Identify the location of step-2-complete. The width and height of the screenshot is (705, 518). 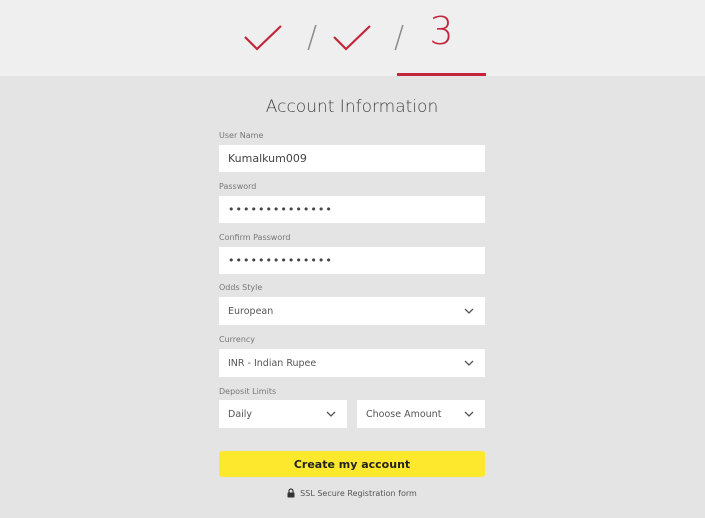
(352, 38).